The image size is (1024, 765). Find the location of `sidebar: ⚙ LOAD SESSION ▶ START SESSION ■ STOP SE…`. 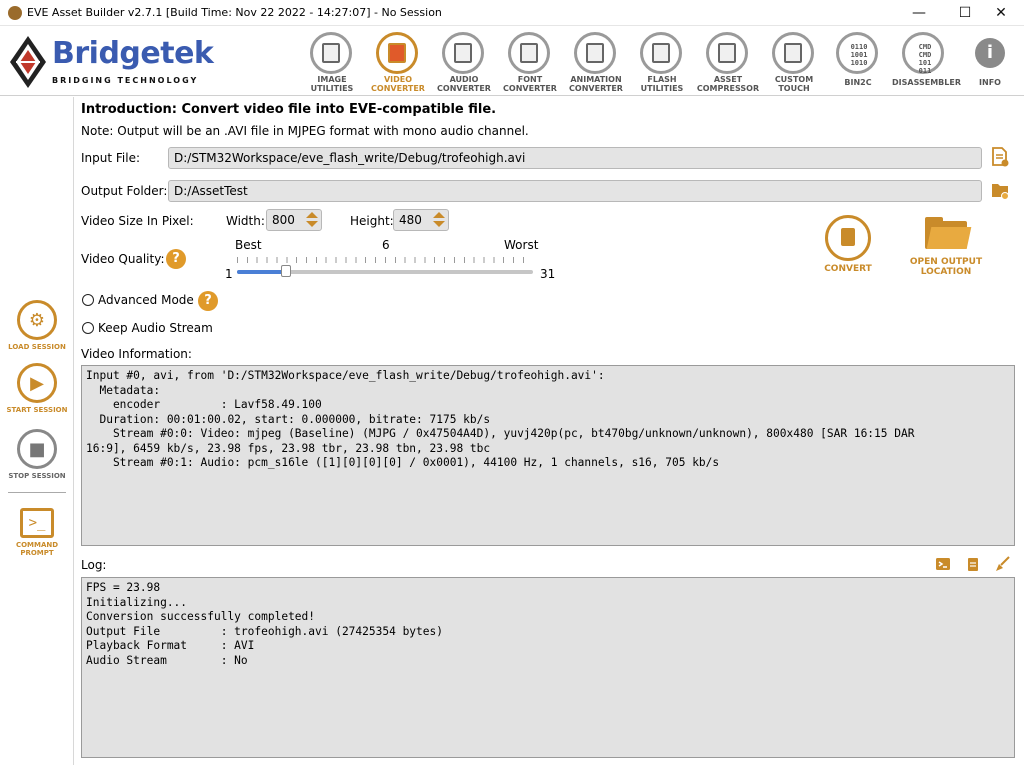

sidebar: ⚙ LOAD SESSION ▶ START SESSION ■ STOP SE… is located at coordinates (37, 431).